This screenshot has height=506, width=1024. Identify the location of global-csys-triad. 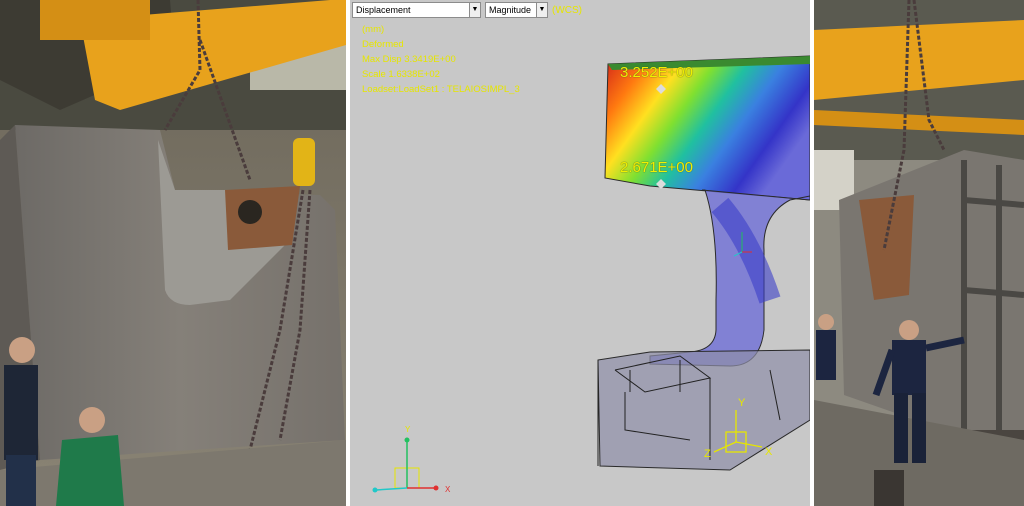
(405, 465).